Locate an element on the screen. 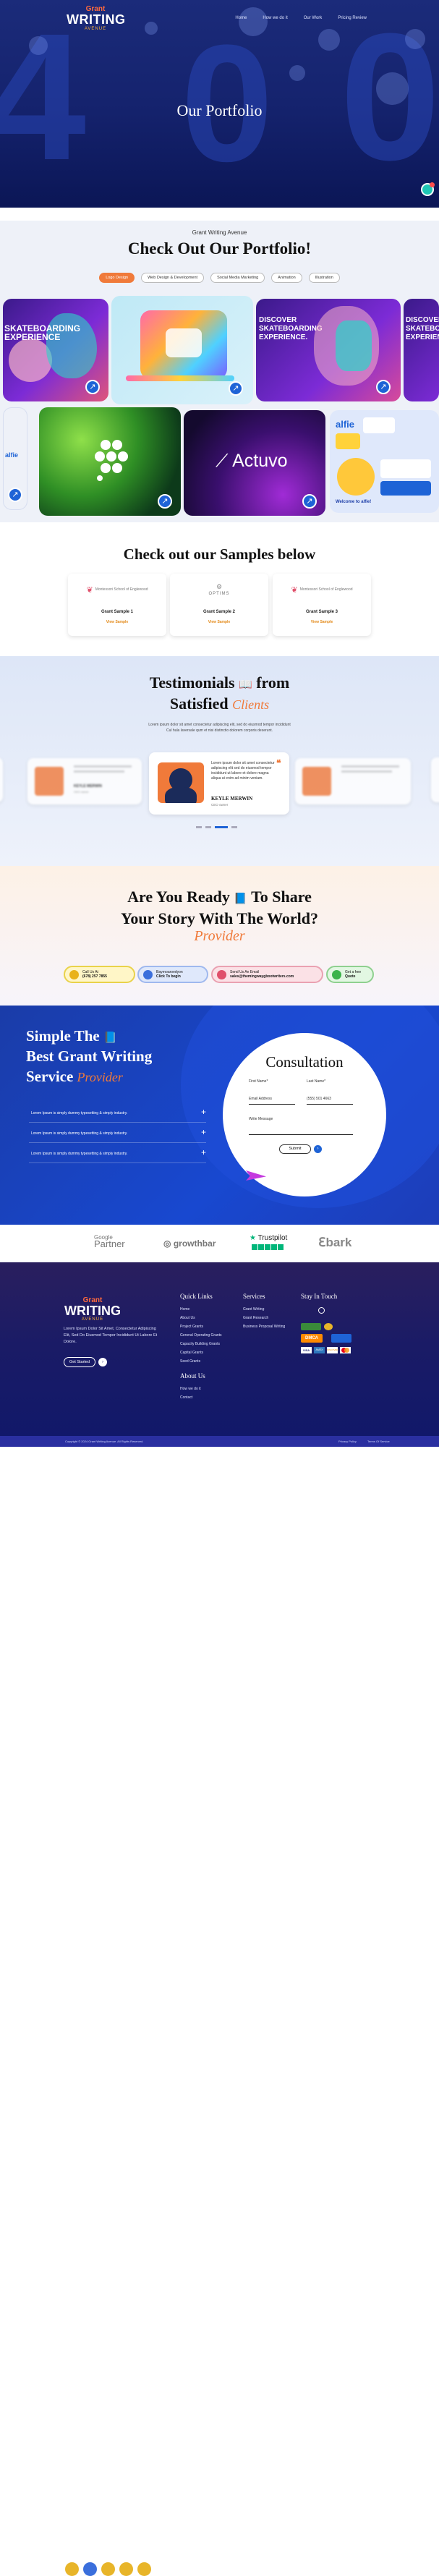 Image resolution: width=439 pixels, height=2576 pixels. portfolio-card-alfie: alfie Welcome to alfie! is located at coordinates (384, 461).